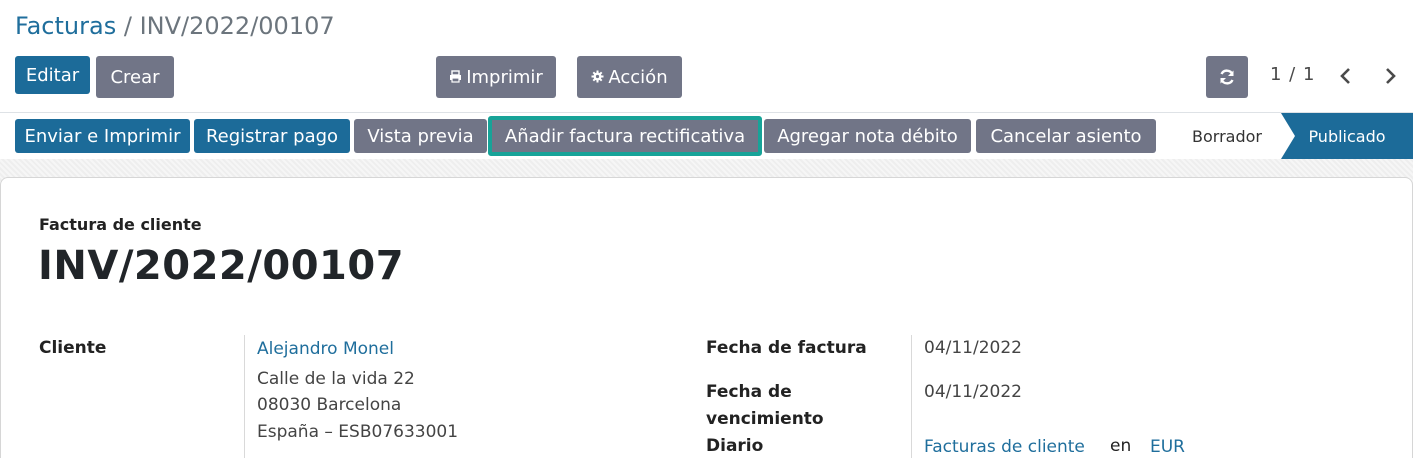 The width and height of the screenshot is (1413, 458). Describe the element at coordinates (1227, 136) in the screenshot. I see `state-draft: Borrador` at that location.